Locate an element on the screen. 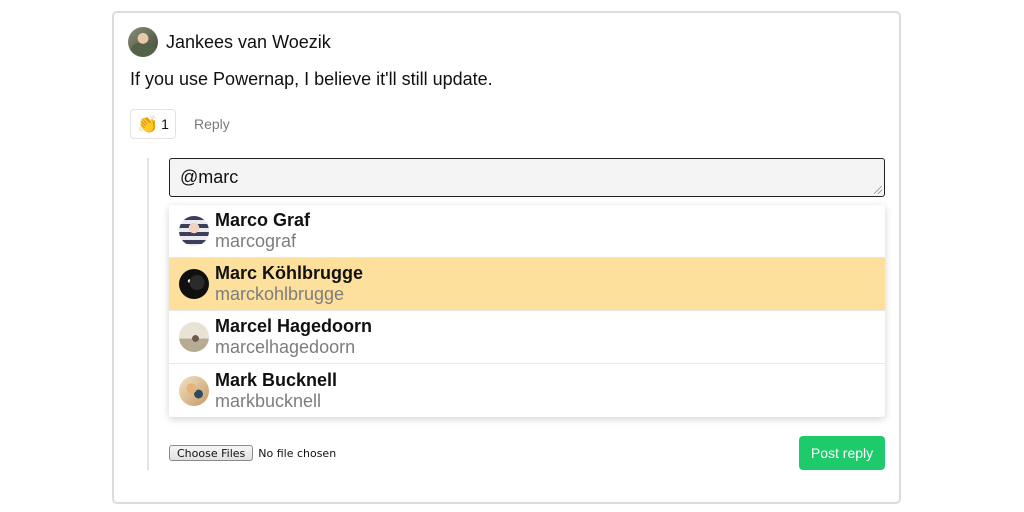 This screenshot has height=512, width=1024. mention-option: Marcel Hagedoorn marcelhagedoorn is located at coordinates (527, 337).